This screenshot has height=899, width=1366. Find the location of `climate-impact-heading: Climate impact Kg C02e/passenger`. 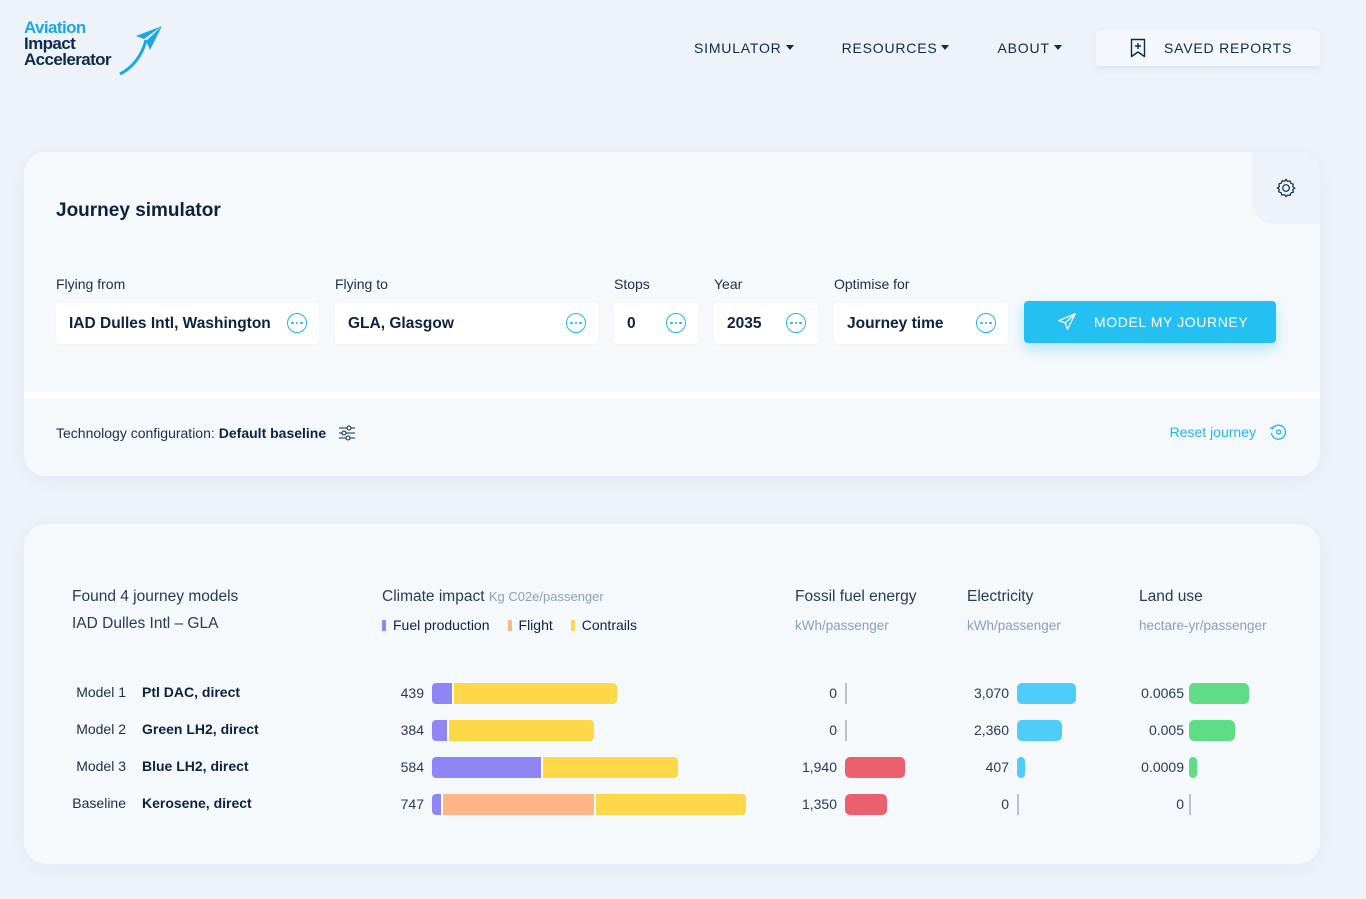

climate-impact-heading: Climate impact Kg C02e/passenger is located at coordinates (493, 597).